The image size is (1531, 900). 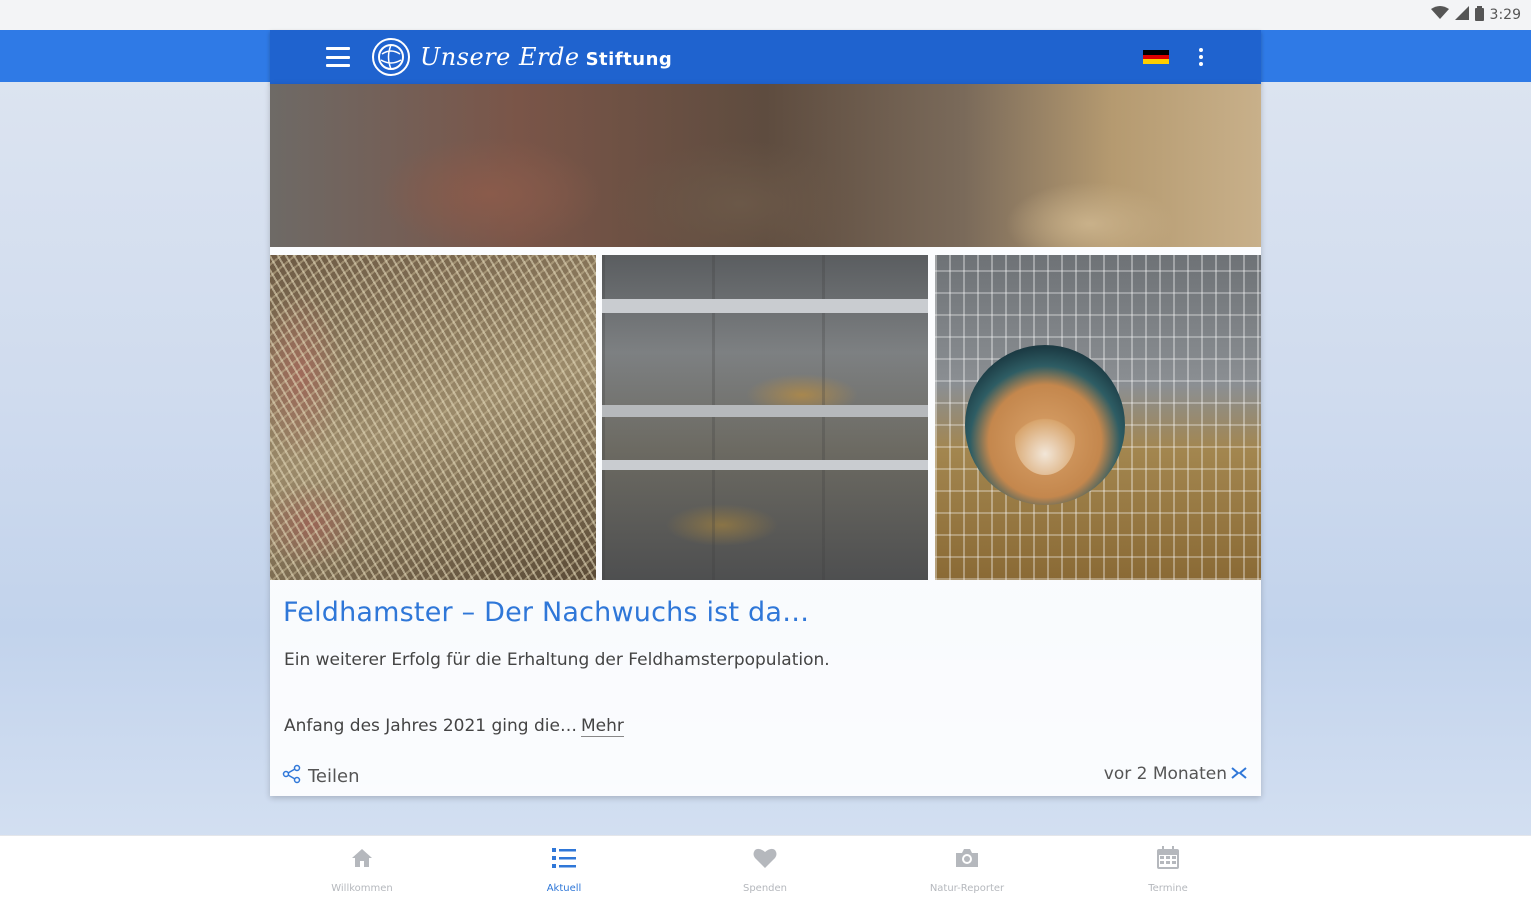 What do you see at coordinates (602, 726) in the screenshot?
I see `more-link: Mehr` at bounding box center [602, 726].